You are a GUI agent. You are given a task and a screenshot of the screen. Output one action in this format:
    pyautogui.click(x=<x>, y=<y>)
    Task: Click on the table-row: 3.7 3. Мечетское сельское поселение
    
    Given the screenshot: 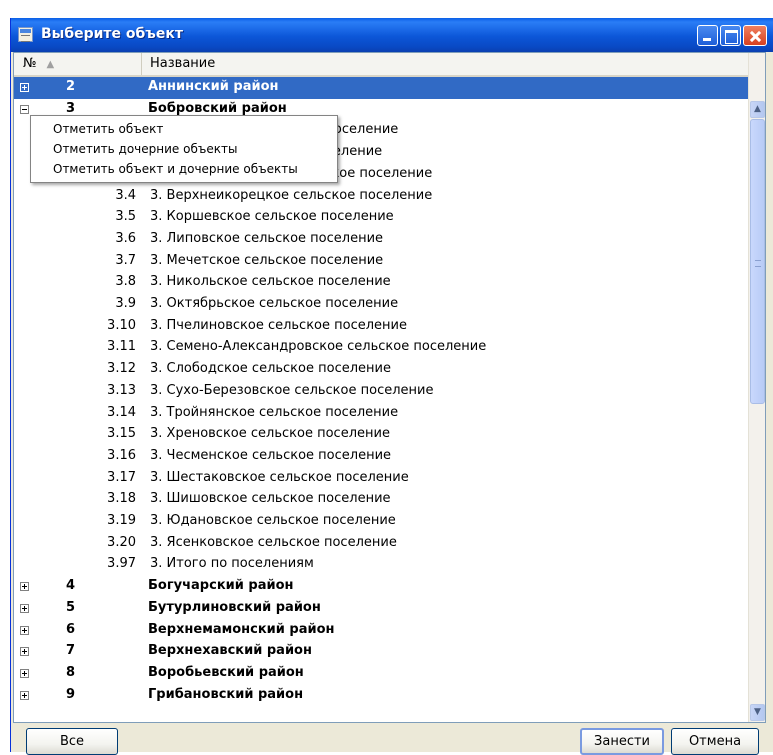 What is the action you would take?
    pyautogui.click(x=384, y=262)
    